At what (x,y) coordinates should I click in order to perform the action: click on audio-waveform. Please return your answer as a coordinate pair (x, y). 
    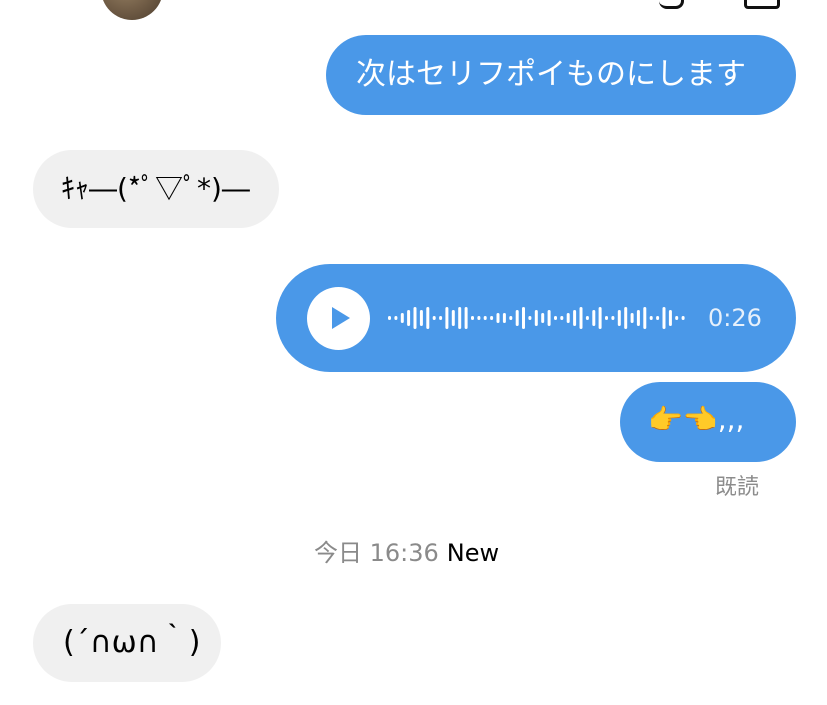
    Looking at the image, I should click on (536, 318).